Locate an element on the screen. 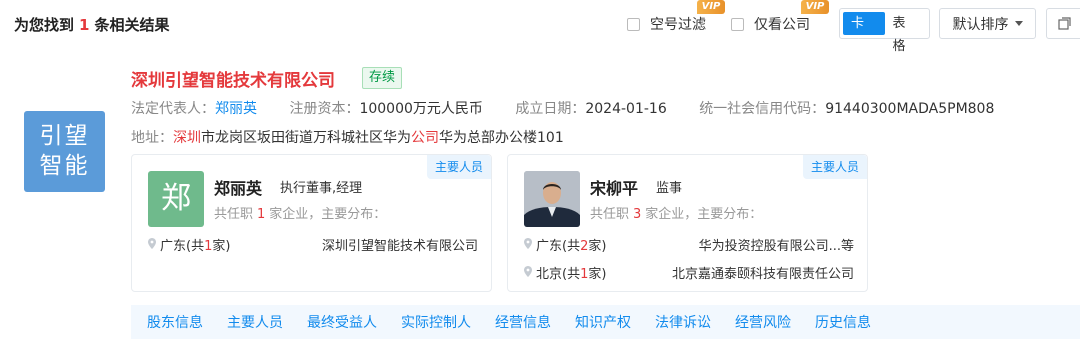 The height and width of the screenshot is (345, 1080). location-company-link: 华为投资控股有限公司...等 is located at coordinates (776, 244).